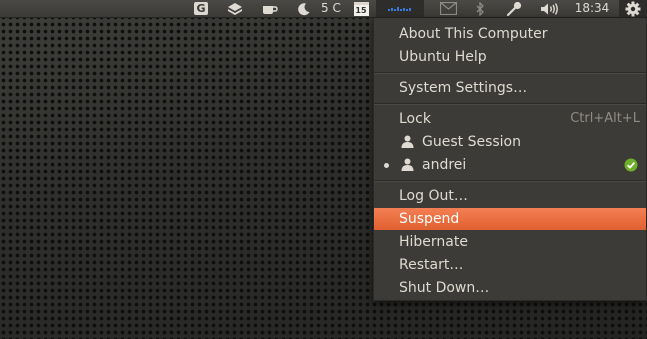 This screenshot has width=647, height=339. I want to click on gmail-g-icon: G, so click(201, 8).